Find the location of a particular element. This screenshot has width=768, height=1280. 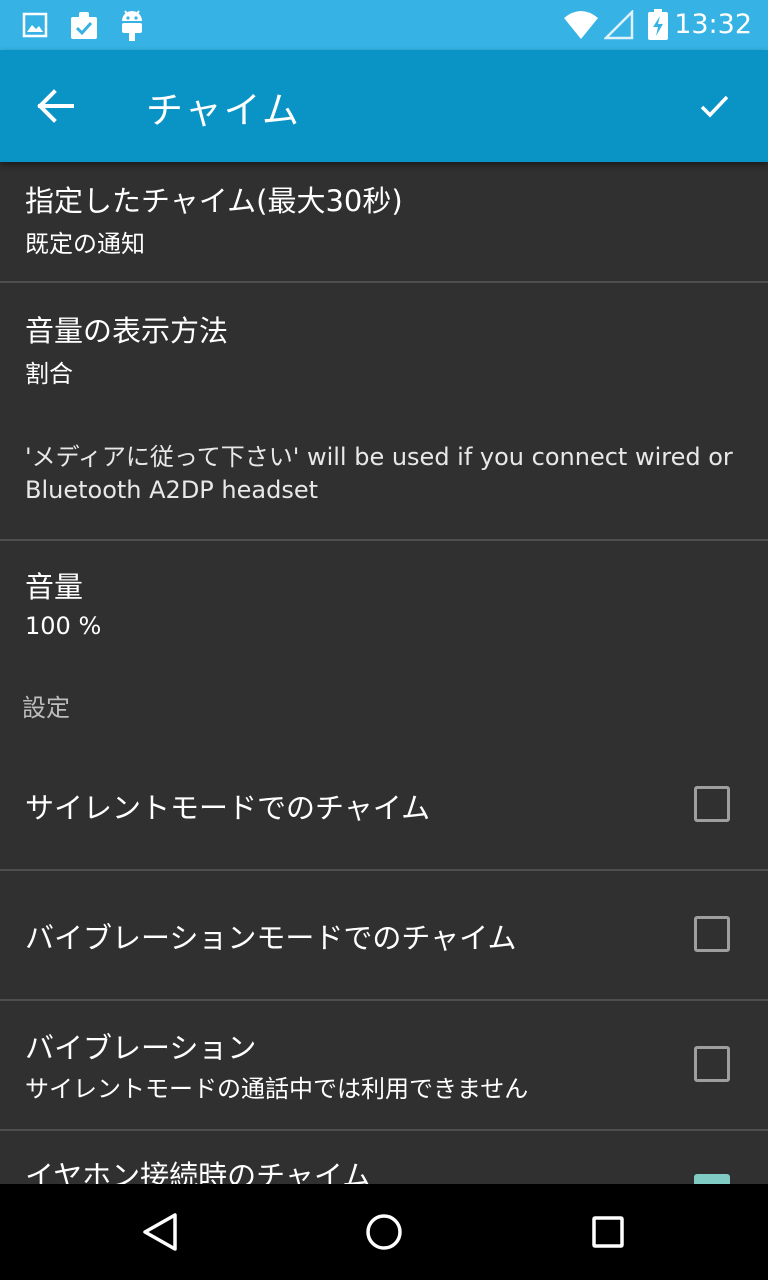

earphone-chime-title: イヤホン接続時のチャイム is located at coordinates (198, 1171).